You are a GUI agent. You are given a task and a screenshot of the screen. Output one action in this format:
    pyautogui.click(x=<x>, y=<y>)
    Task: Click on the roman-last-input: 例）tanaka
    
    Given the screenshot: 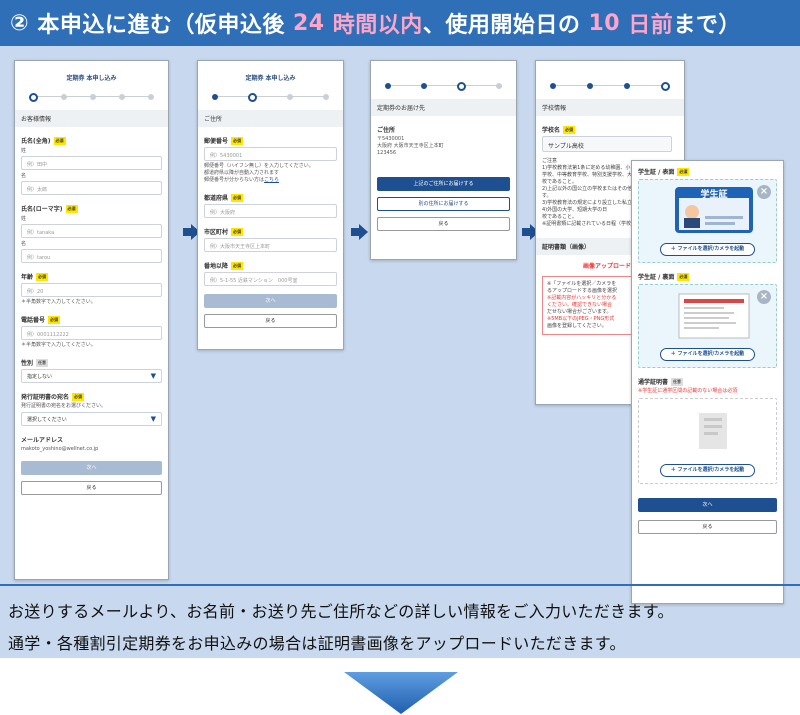 What is the action you would take?
    pyautogui.click(x=91, y=231)
    